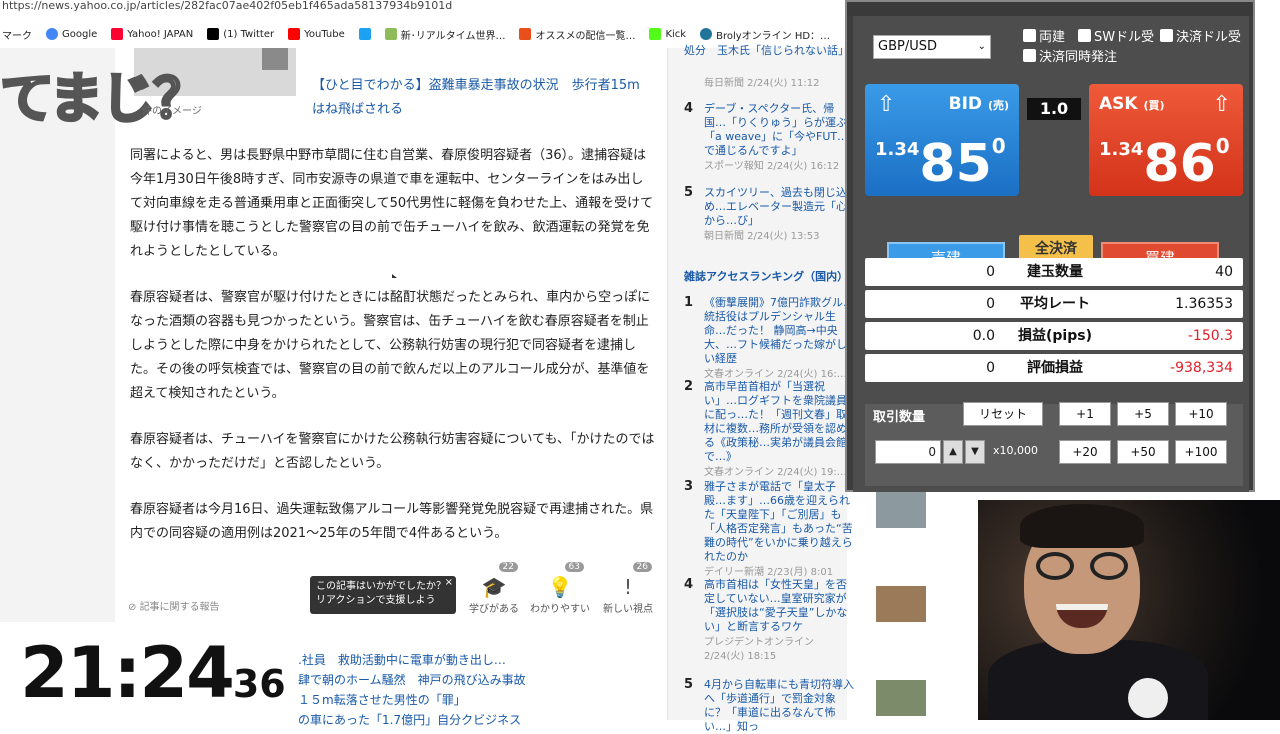  Describe the element at coordinates (482, 680) in the screenshot. I see `list-item: 肆で朝のホーム騒然 神戸の飛び込み事故` at that location.